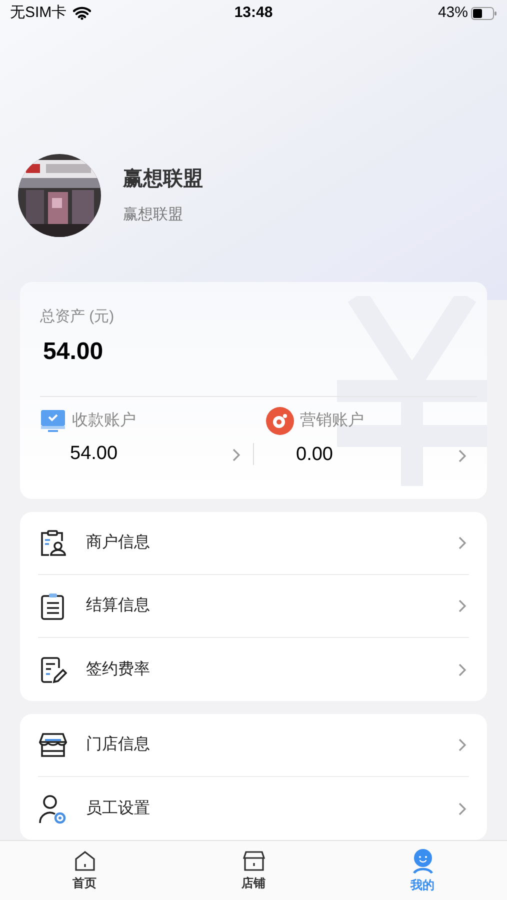 Image resolution: width=507 pixels, height=900 pixels. I want to click on monitor-check-icon, so click(53, 421).